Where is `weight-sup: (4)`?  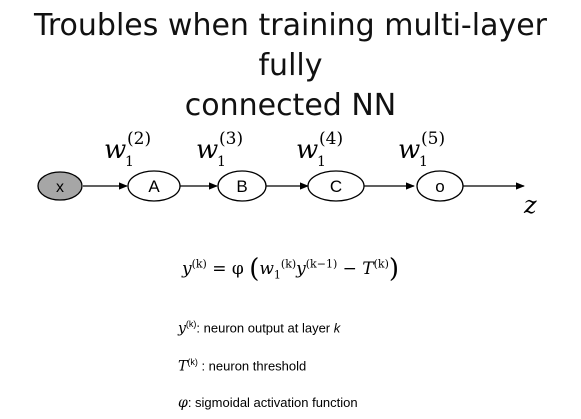
weight-sup: (4) is located at coordinates (331, 139).